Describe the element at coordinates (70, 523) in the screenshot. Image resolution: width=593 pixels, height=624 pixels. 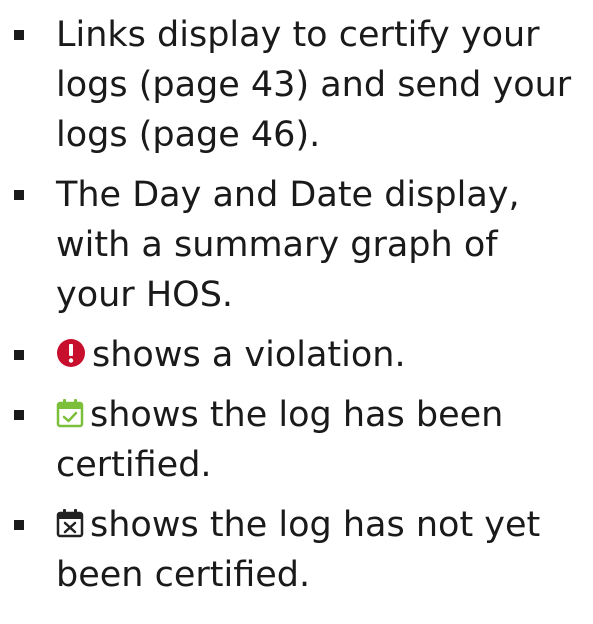
I see `not-certified-calendar-icon` at that location.